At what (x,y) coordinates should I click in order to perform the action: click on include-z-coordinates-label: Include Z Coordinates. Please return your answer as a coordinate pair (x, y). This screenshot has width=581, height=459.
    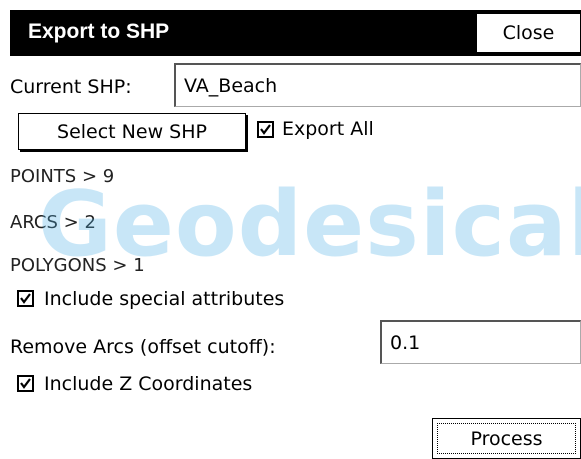
    Looking at the image, I should click on (148, 384).